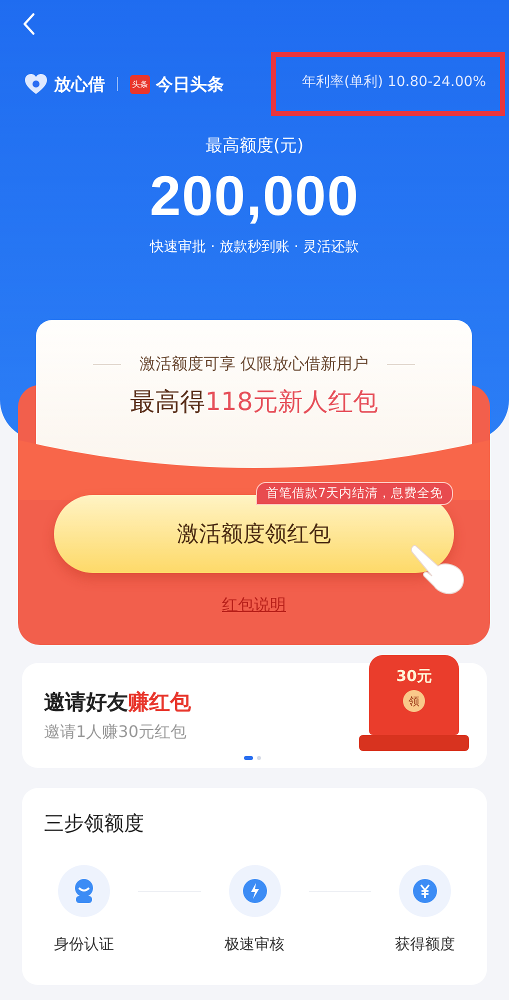 Image resolution: width=509 pixels, height=1000 pixels. What do you see at coordinates (94, 823) in the screenshot?
I see `steps-title: 三步领额度` at bounding box center [94, 823].